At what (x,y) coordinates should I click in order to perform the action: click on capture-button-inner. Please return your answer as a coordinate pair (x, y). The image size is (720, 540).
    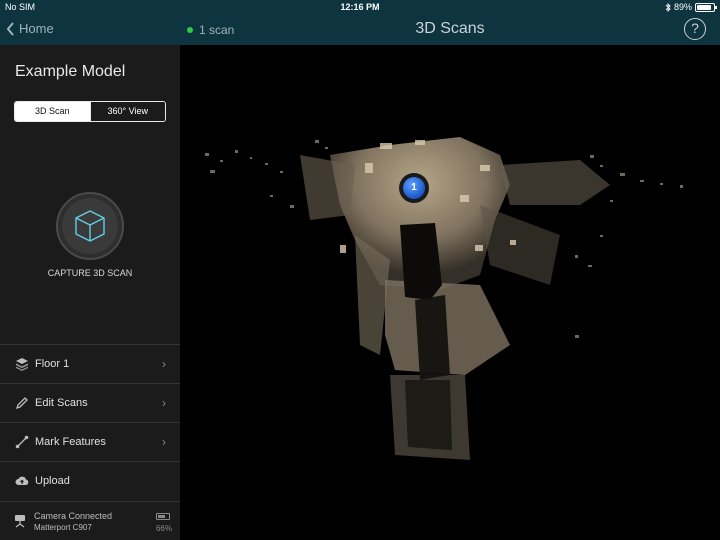
    Looking at the image, I should click on (90, 226).